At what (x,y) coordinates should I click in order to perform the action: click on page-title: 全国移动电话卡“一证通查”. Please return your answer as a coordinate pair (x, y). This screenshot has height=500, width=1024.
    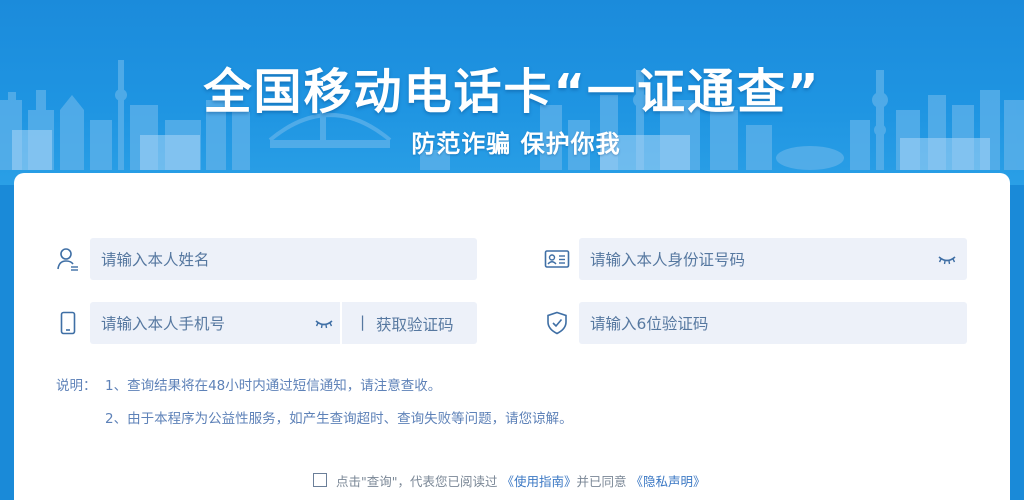
    Looking at the image, I should click on (512, 92).